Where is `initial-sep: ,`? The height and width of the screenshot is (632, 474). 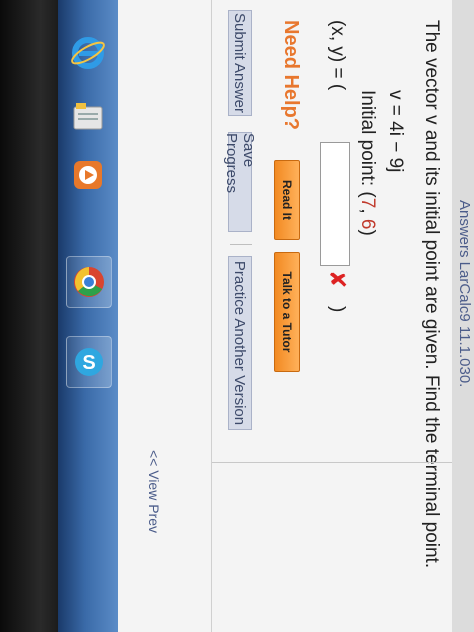
initial-sep: , is located at coordinates (367, 213).